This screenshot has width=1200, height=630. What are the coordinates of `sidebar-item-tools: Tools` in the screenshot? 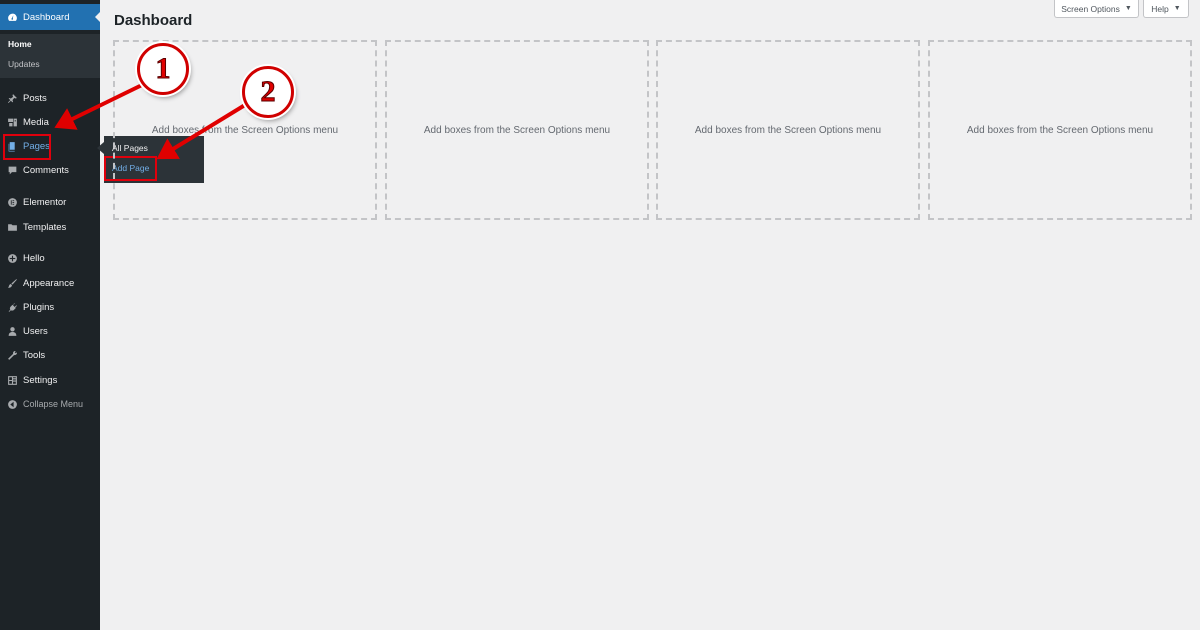 It's located at (50, 355).